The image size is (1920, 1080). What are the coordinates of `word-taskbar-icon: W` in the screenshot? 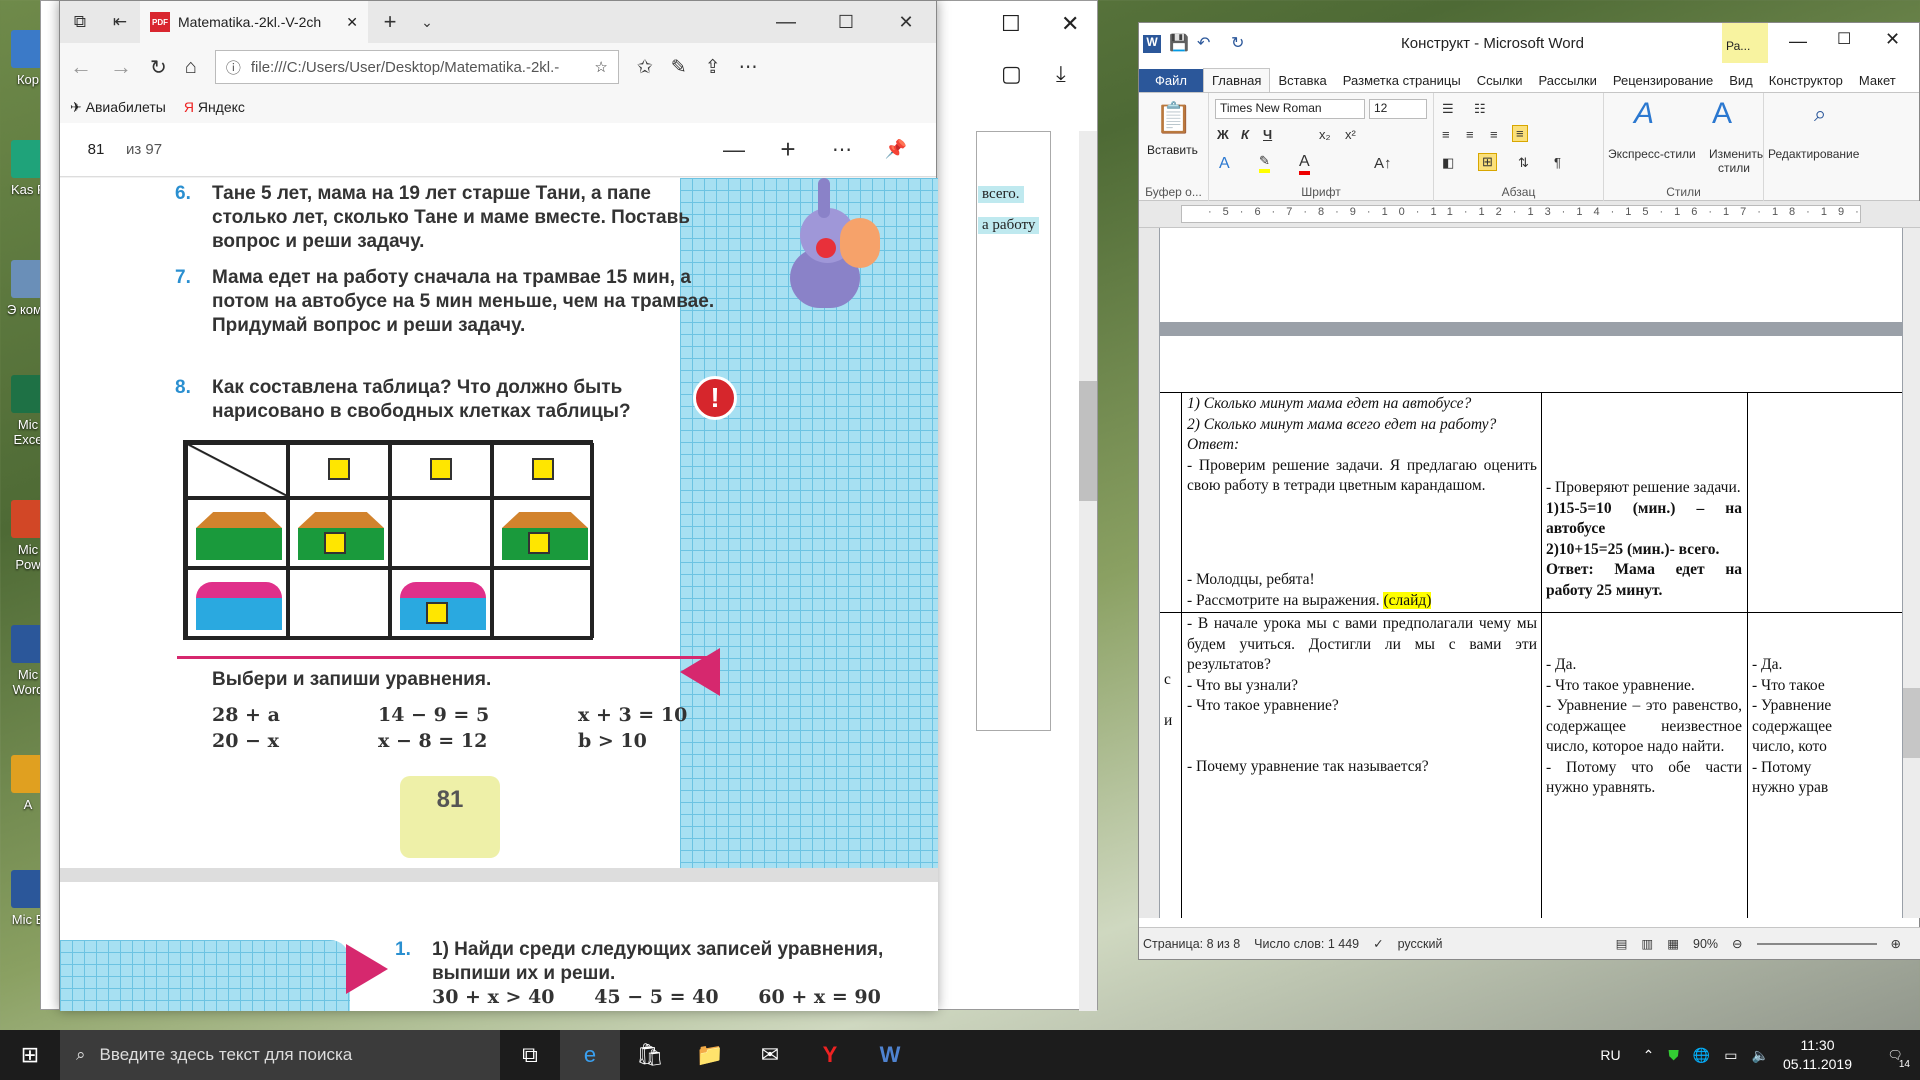 It's located at (890, 1055).